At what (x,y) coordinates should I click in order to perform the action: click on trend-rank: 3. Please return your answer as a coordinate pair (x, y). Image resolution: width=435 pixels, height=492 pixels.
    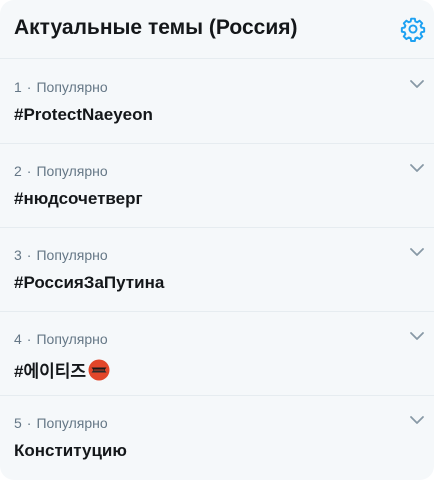
    Looking at the image, I should click on (18, 255).